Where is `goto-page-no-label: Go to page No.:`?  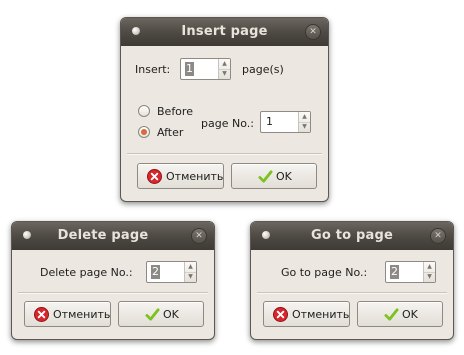
goto-page-no-label: Go to page No.: is located at coordinates (324, 272).